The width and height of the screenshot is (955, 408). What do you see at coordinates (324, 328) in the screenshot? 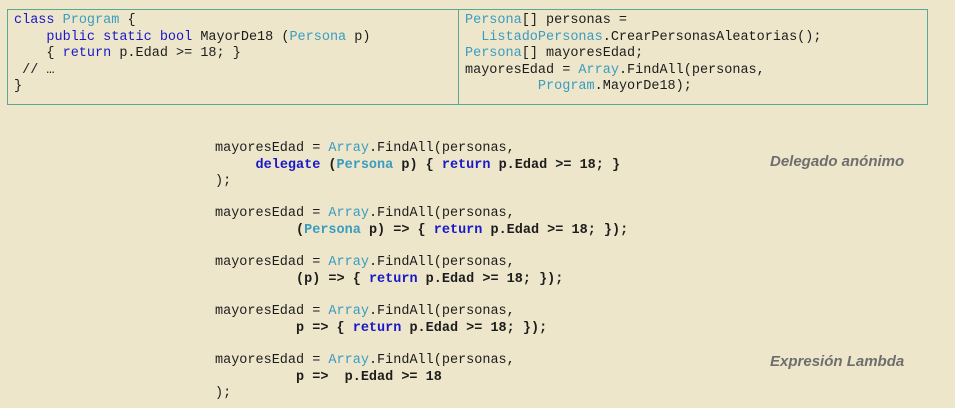
I see `code-text: p => {` at bounding box center [324, 328].